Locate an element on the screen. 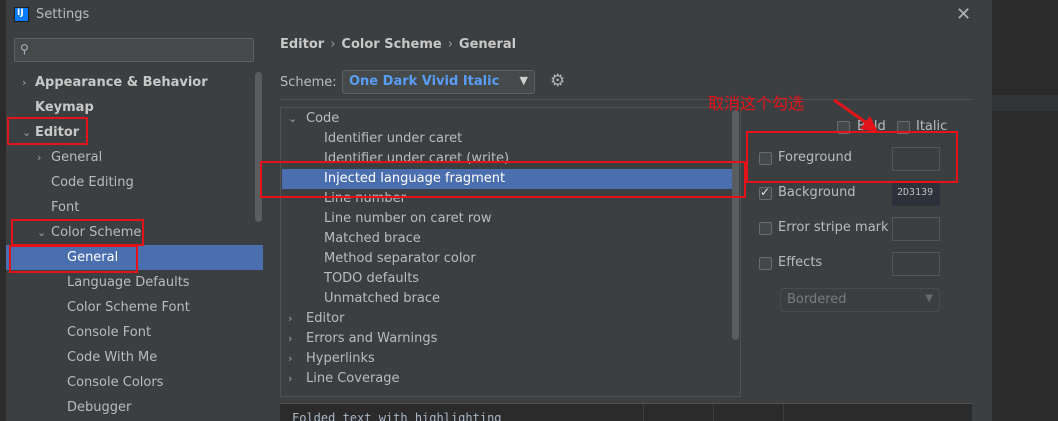 The height and width of the screenshot is (421, 1058). list-item-editor: › Editor is located at coordinates (508, 319).